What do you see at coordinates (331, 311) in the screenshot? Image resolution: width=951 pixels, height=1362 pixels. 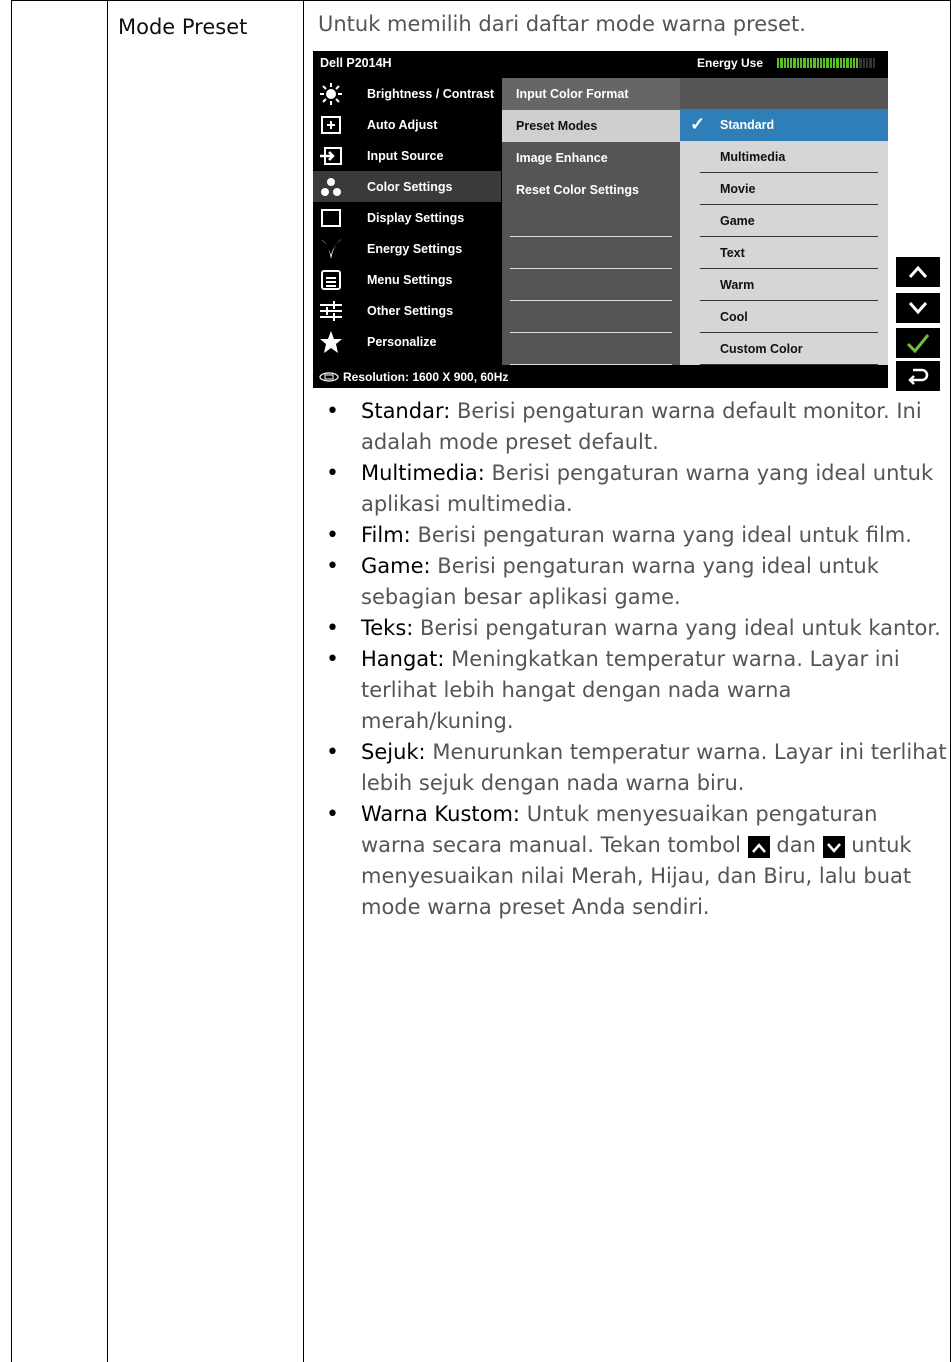 I see `sliders-icon` at bounding box center [331, 311].